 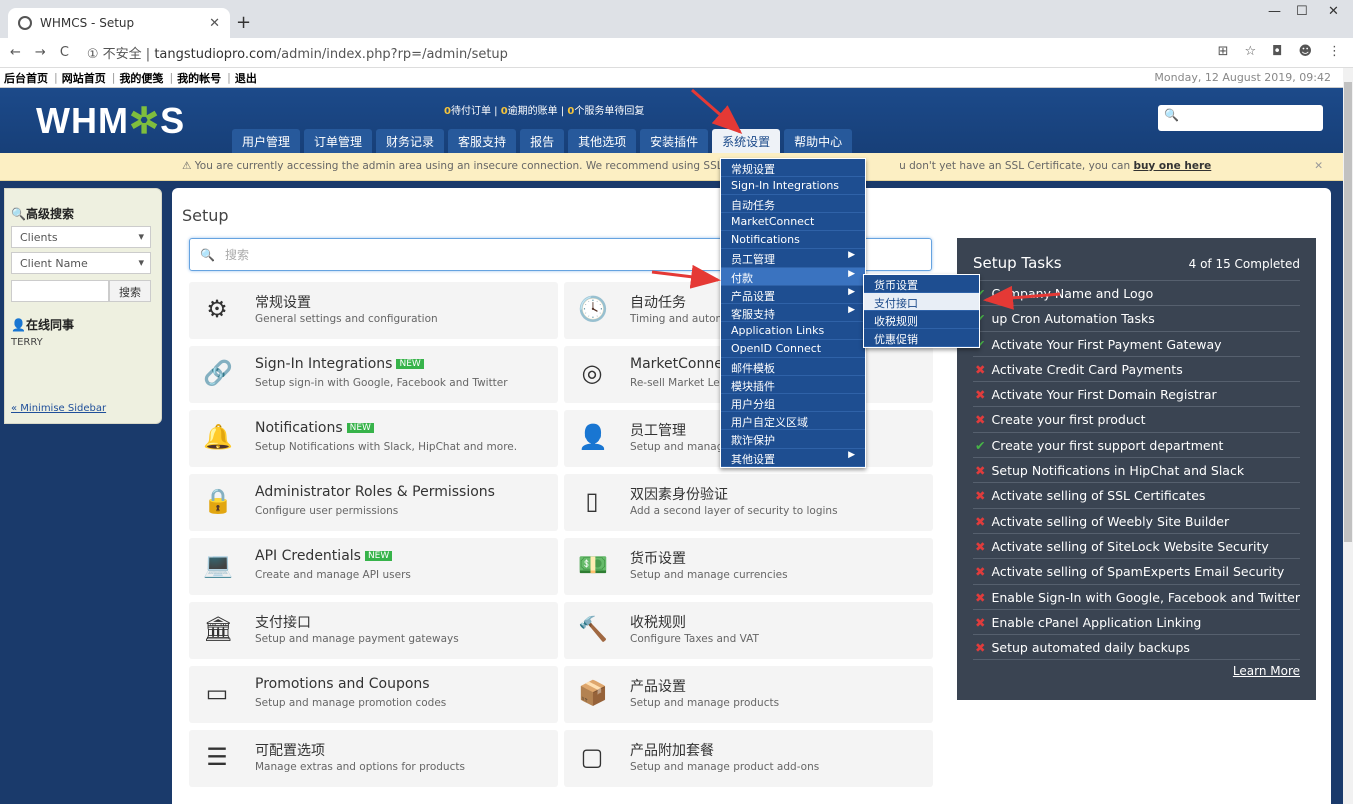 I want to click on sidebar-search-button: 搜索, so click(x=130, y=291).